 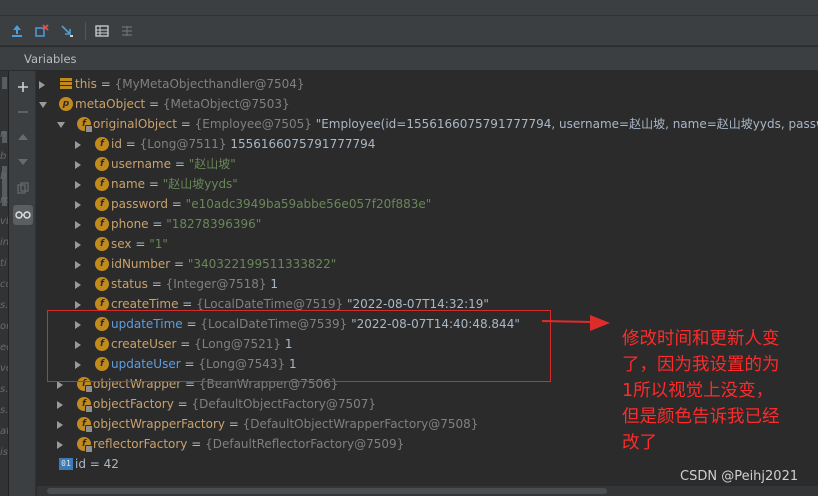 I want to click on edge-glyph: co, so click(x=4, y=284).